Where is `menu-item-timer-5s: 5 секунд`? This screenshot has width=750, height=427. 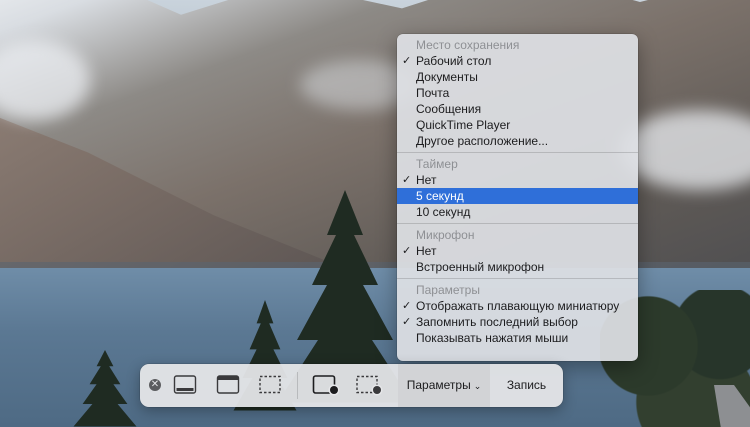 menu-item-timer-5s: 5 секунд is located at coordinates (517, 196).